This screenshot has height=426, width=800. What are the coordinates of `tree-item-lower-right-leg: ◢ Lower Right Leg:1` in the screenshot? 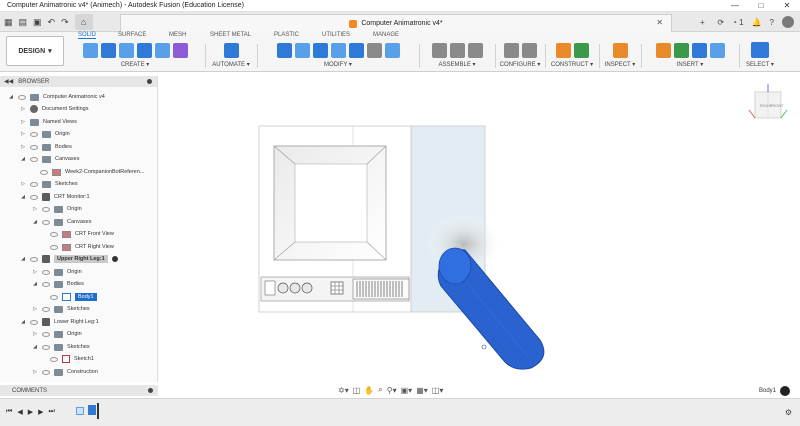 It's located at (59, 322).